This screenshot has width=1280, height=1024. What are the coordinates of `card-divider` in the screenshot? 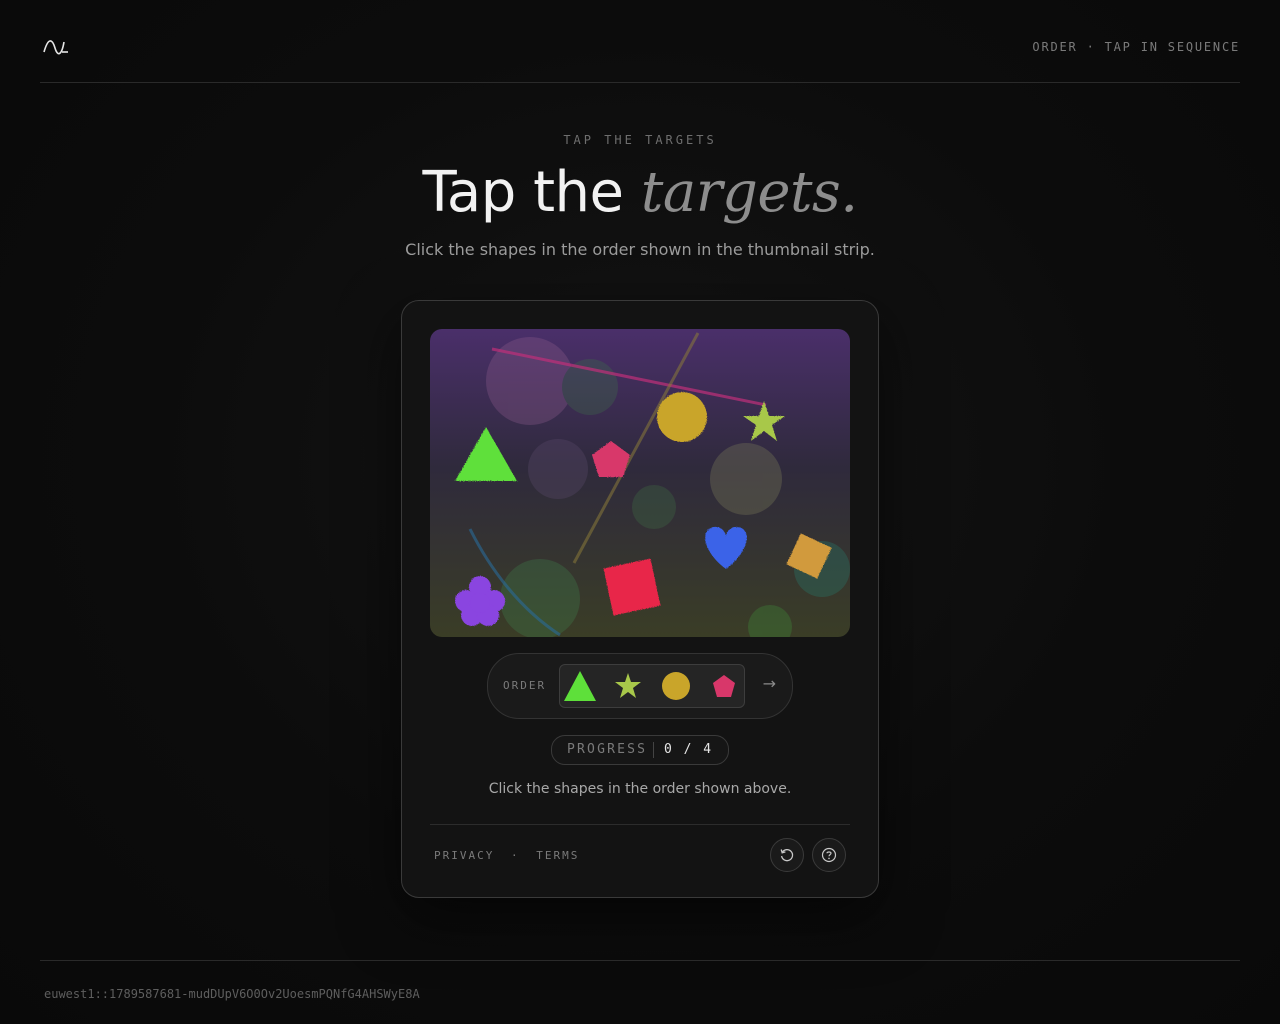 It's located at (640, 824).